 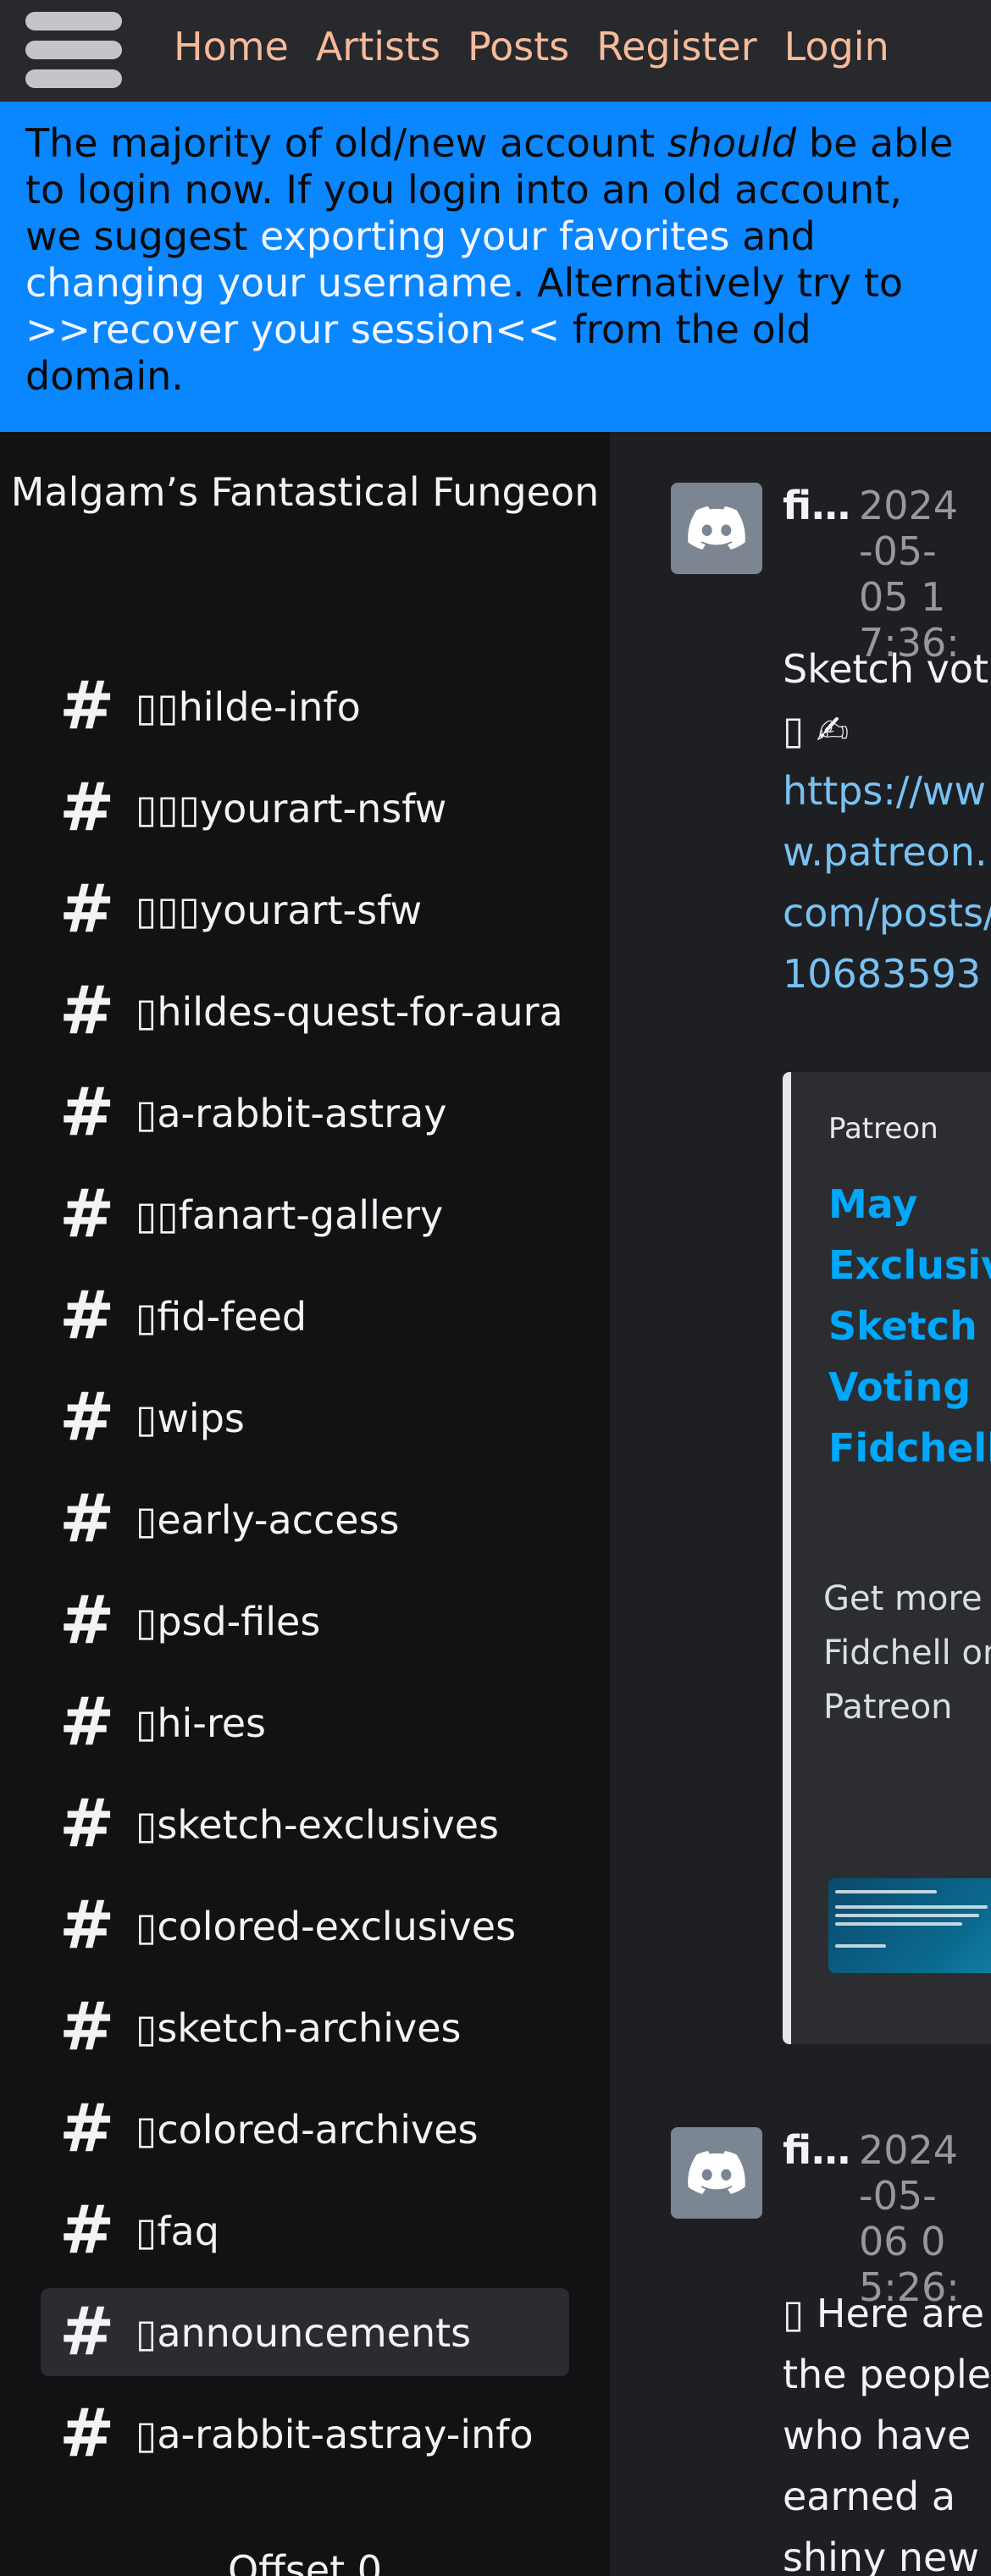 What do you see at coordinates (378, 46) in the screenshot?
I see `nav-artists-link: Artists` at bounding box center [378, 46].